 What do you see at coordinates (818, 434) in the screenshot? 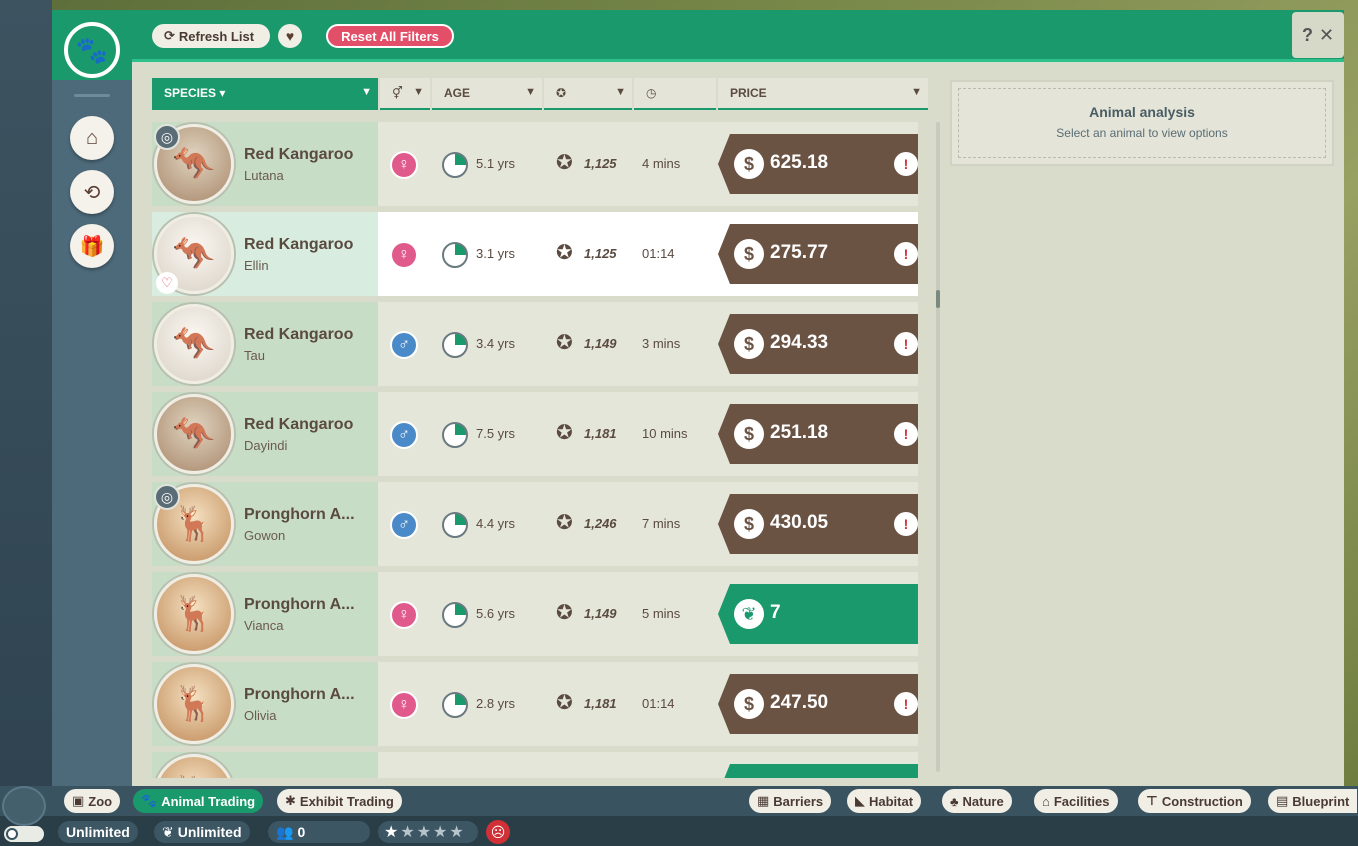
I see `price-button: $ 251.18 !` at bounding box center [818, 434].